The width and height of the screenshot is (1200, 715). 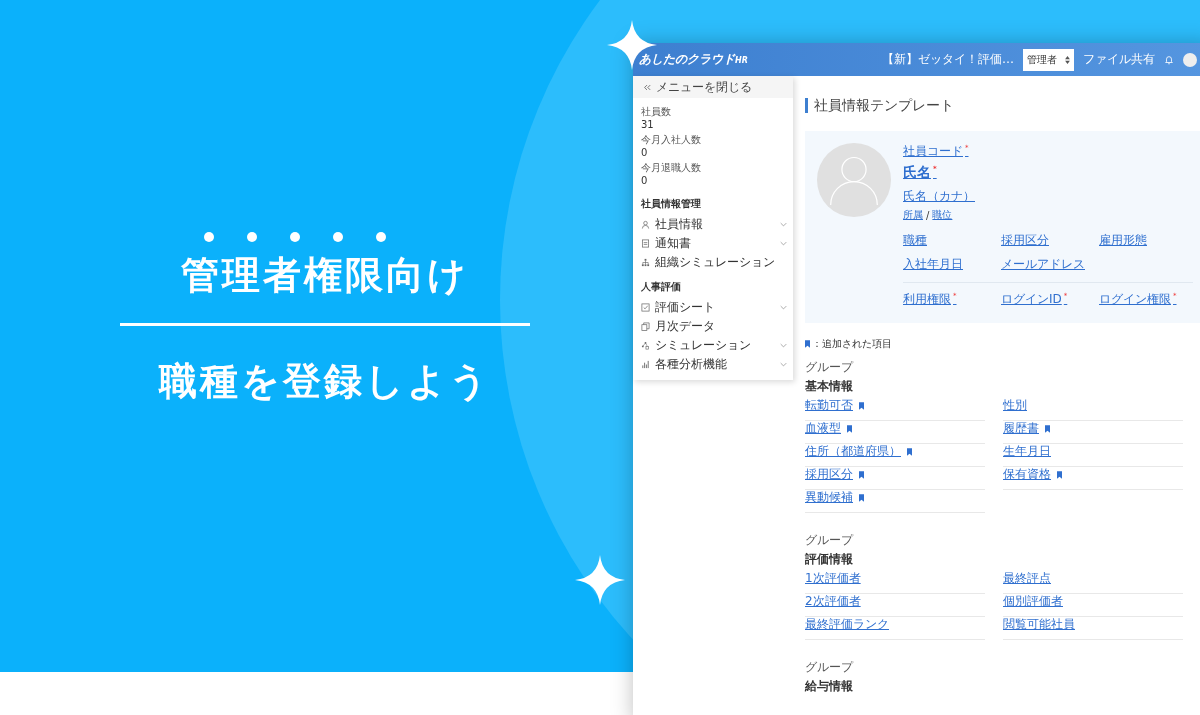 I want to click on person-icon, so click(x=645, y=224).